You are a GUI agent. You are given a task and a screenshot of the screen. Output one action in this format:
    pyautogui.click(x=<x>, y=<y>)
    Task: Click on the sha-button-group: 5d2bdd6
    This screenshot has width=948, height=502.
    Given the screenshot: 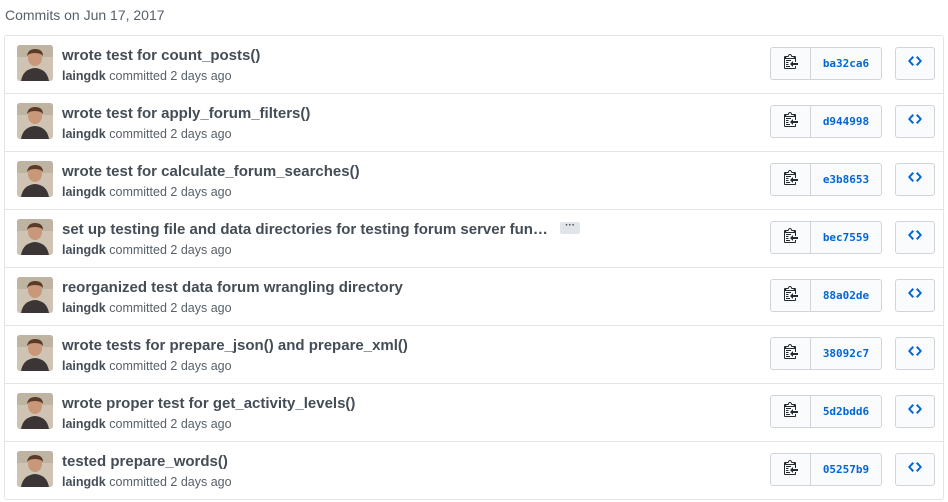 What is the action you would take?
    pyautogui.click(x=826, y=411)
    